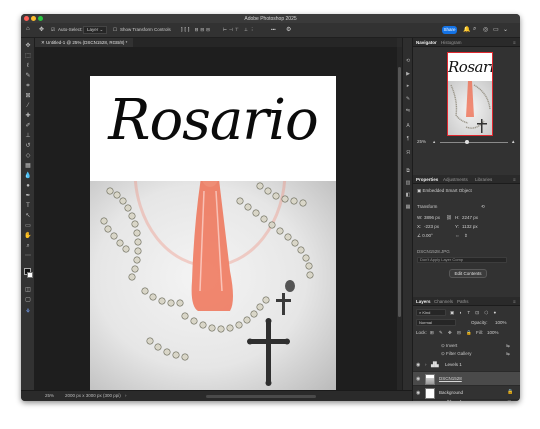 The height and width of the screenshot is (429, 540). Describe the element at coordinates (463, 301) in the screenshot. I see `tab-paths: Paths` at that location.